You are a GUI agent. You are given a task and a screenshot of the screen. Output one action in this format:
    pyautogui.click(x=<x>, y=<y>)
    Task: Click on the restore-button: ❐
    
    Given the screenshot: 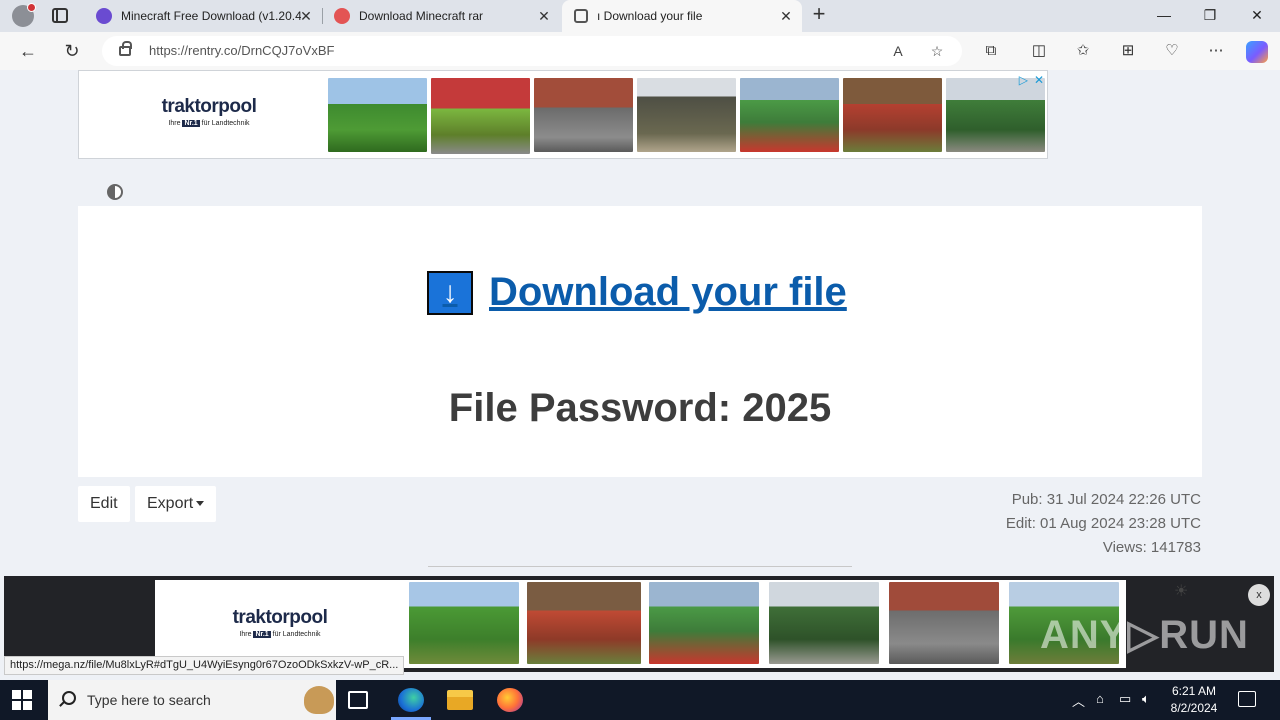 What is the action you would take?
    pyautogui.click(x=1210, y=15)
    